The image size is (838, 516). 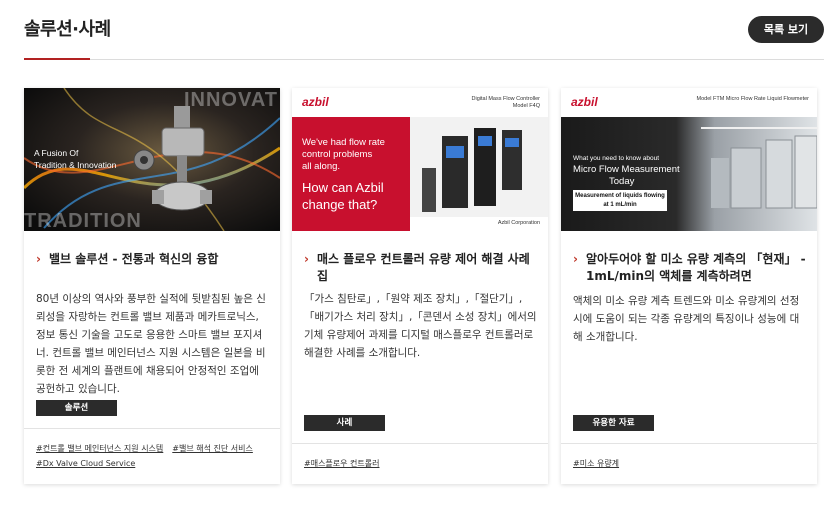 I want to click on category-badge: 사례, so click(x=344, y=423).